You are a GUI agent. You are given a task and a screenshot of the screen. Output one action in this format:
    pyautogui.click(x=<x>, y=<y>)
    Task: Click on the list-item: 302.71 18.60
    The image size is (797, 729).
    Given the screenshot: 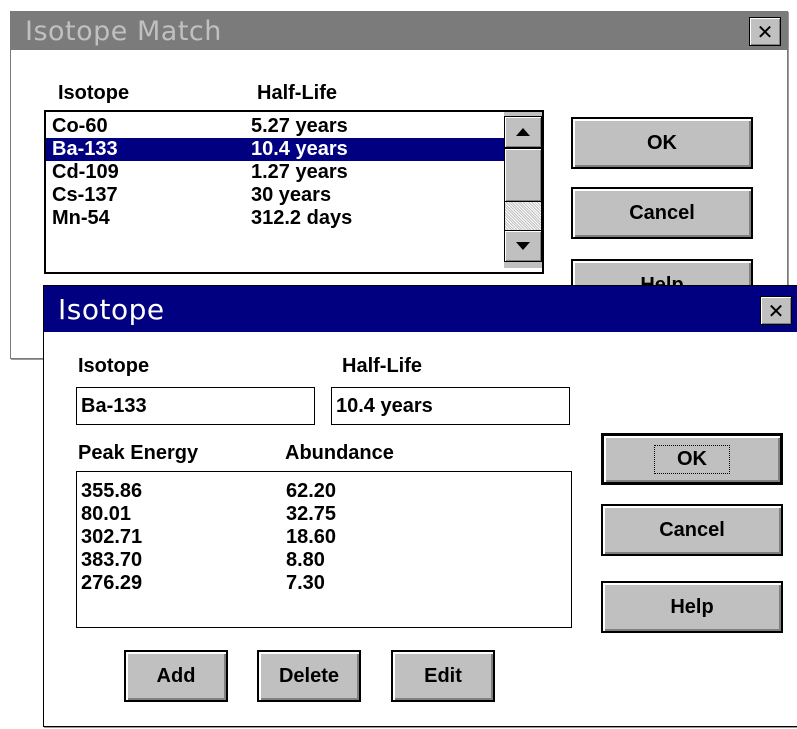 What is the action you would take?
    pyautogui.click(x=324, y=537)
    